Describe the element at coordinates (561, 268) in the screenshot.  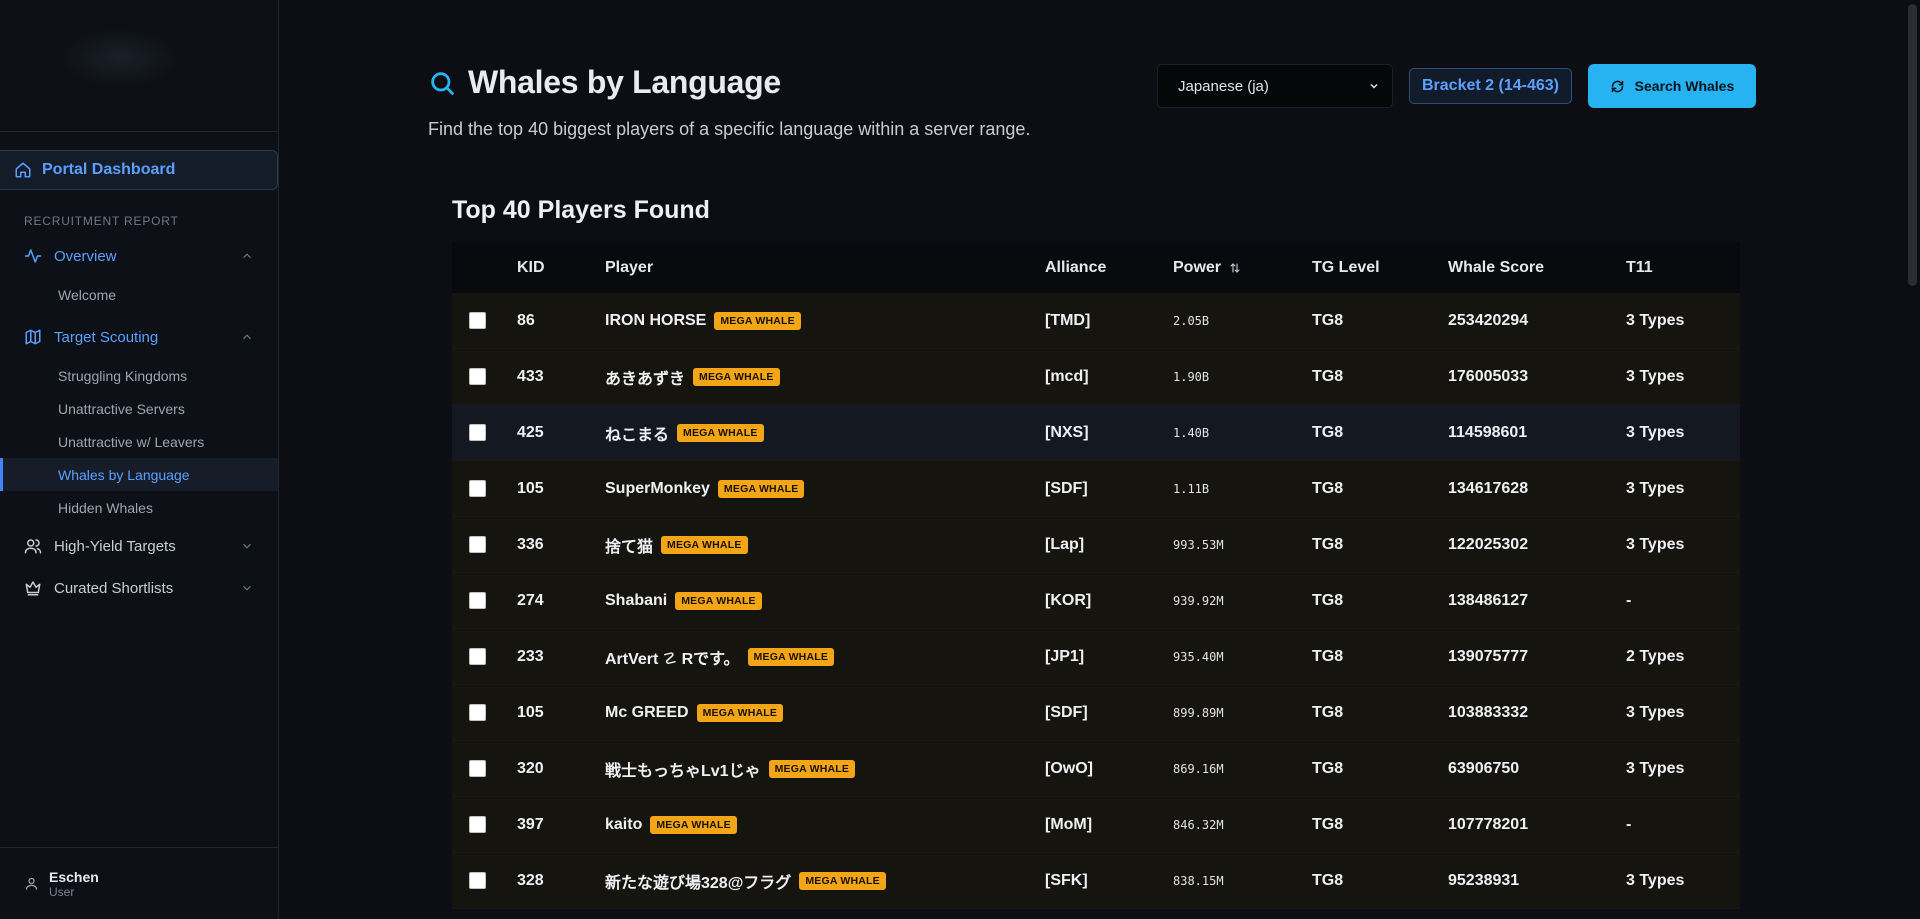
I see `header-kid: KID` at that location.